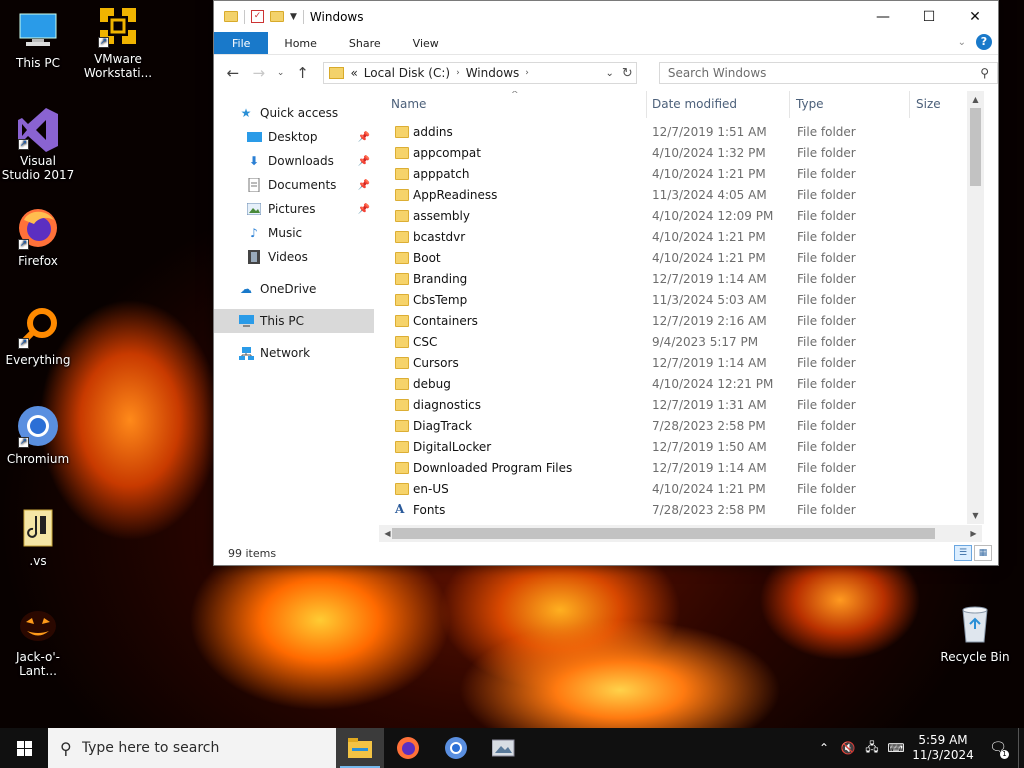 Image resolution: width=1024 pixels, height=768 pixels. I want to click on breadcrumb-windows: Windows, so click(493, 73).